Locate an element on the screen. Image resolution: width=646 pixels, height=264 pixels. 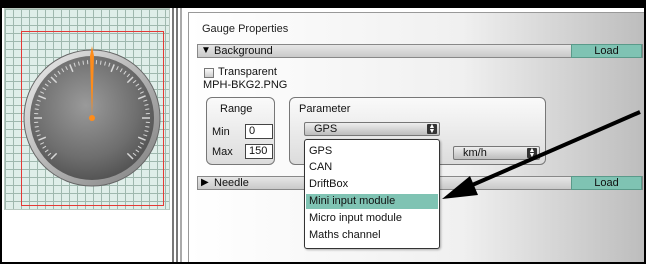
range-title: Range is located at coordinates (236, 109).